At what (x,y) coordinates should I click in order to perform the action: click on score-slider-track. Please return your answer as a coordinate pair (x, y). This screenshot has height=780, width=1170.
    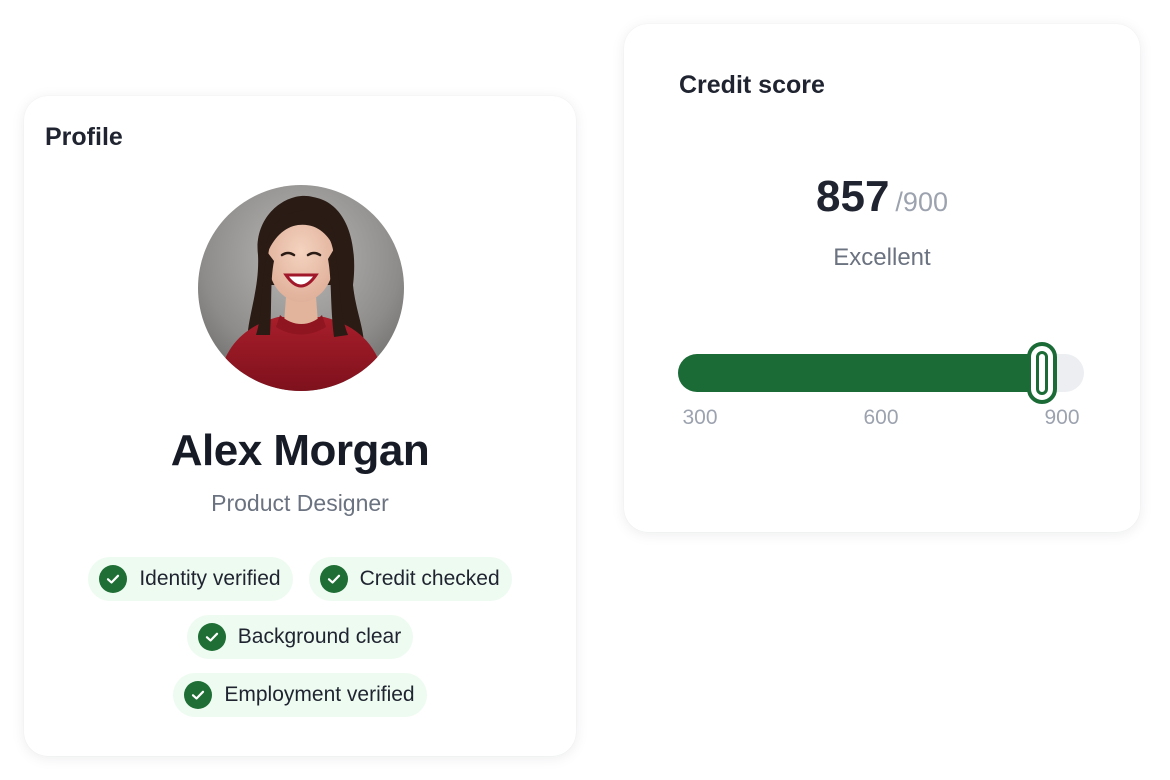
    Looking at the image, I should click on (881, 373).